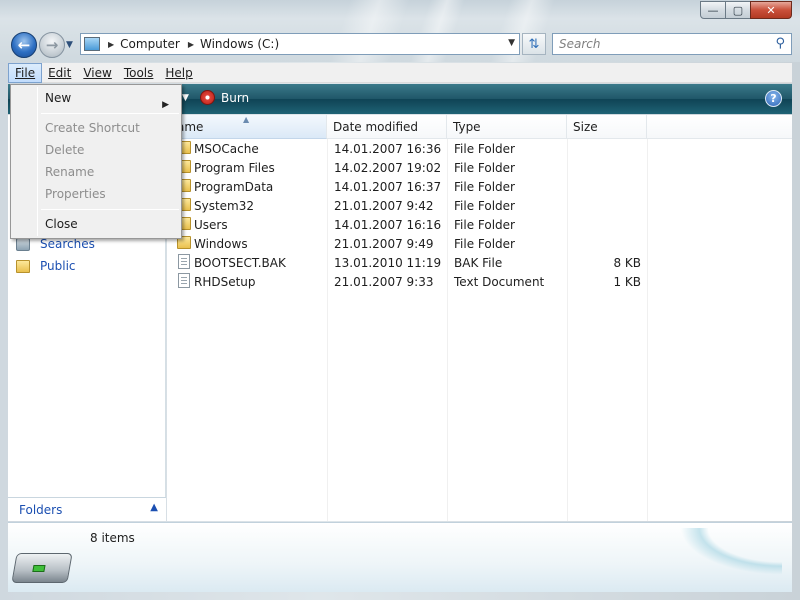 The height and width of the screenshot is (600, 800). Describe the element at coordinates (235, 97) in the screenshot. I see `burn-label: Burn` at that location.